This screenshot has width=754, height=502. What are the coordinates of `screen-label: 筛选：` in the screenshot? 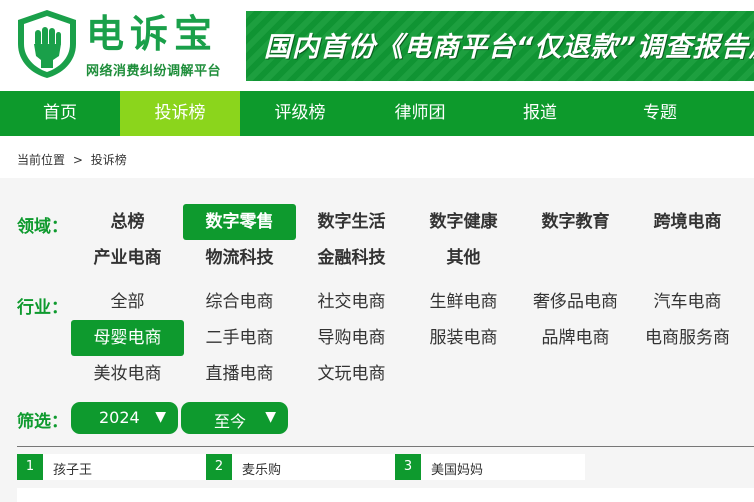 It's located at (42, 422).